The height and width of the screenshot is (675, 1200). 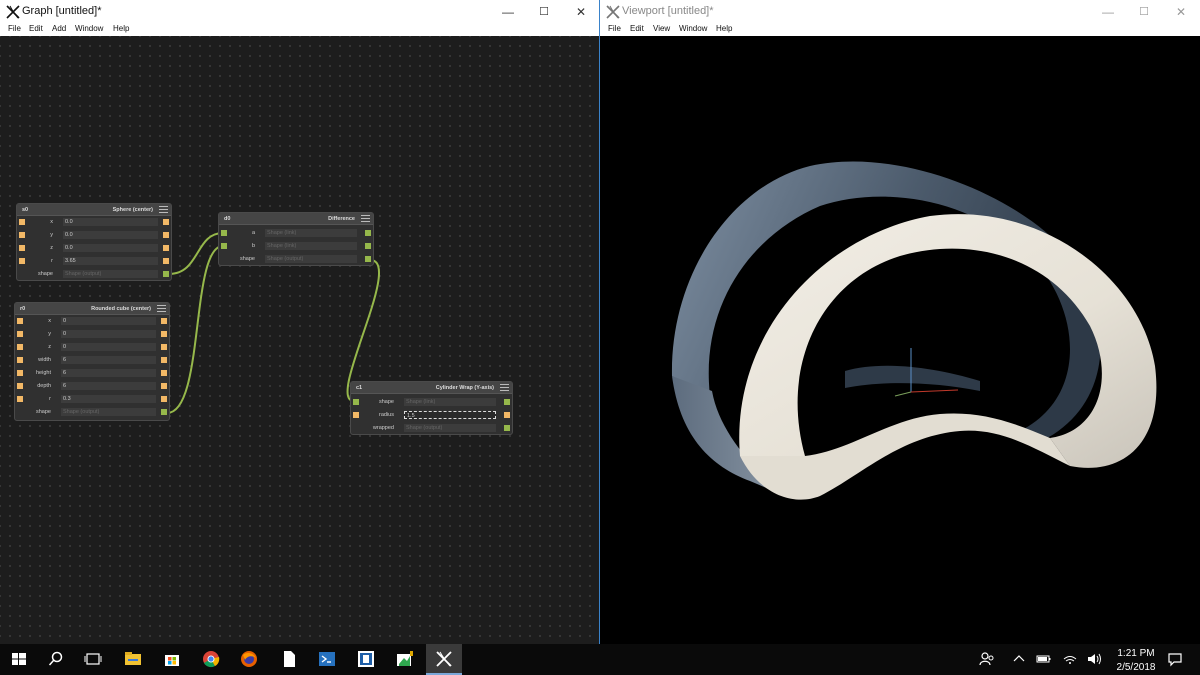 I want to click on chevron-up-icon, so click(x=1019, y=659).